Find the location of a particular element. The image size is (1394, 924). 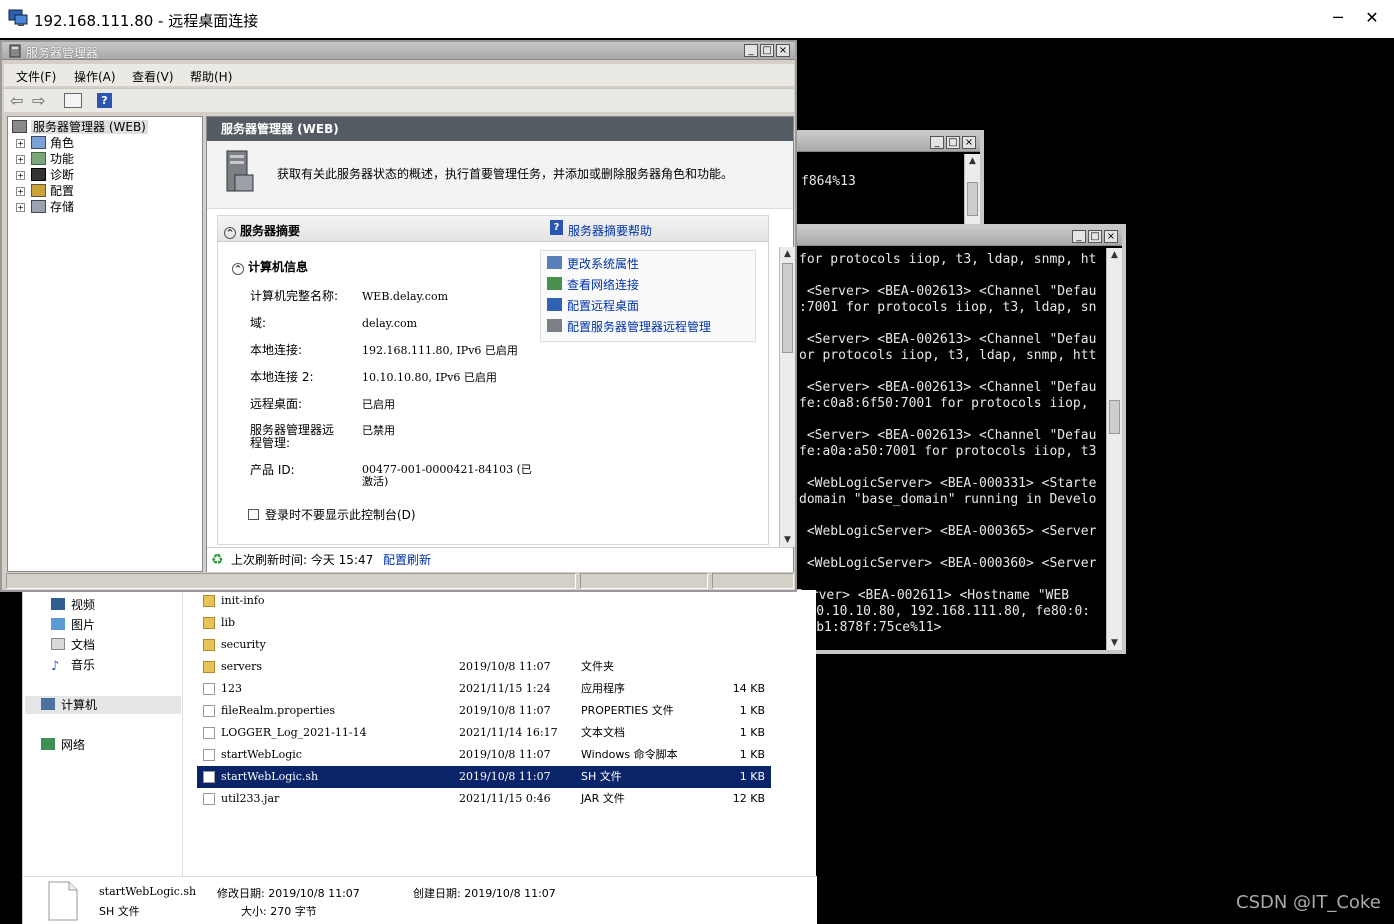

network-connections-icon is located at coordinates (554, 283).